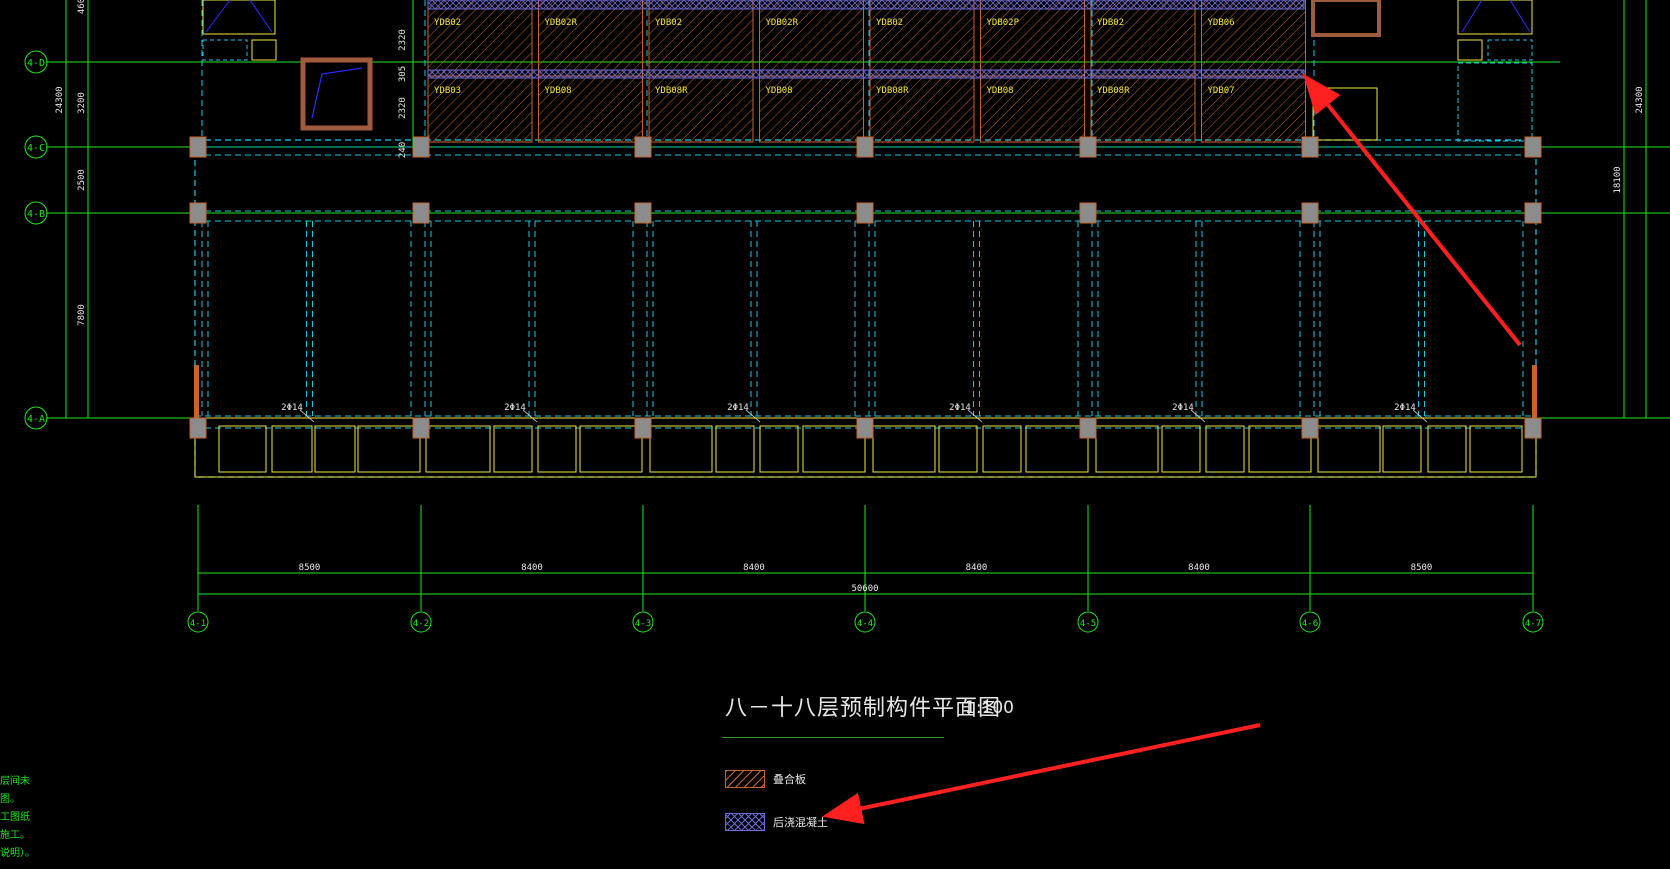  Describe the element at coordinates (789, 779) in the screenshot. I see `legend-label-slab: 叠合板` at that location.